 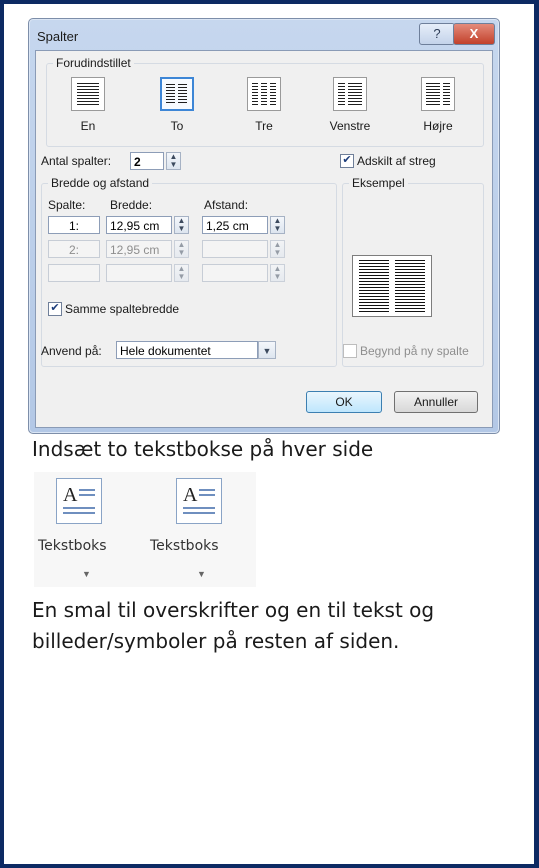 What do you see at coordinates (438, 126) in the screenshot?
I see `preset-hojre-label: Højre` at bounding box center [438, 126].